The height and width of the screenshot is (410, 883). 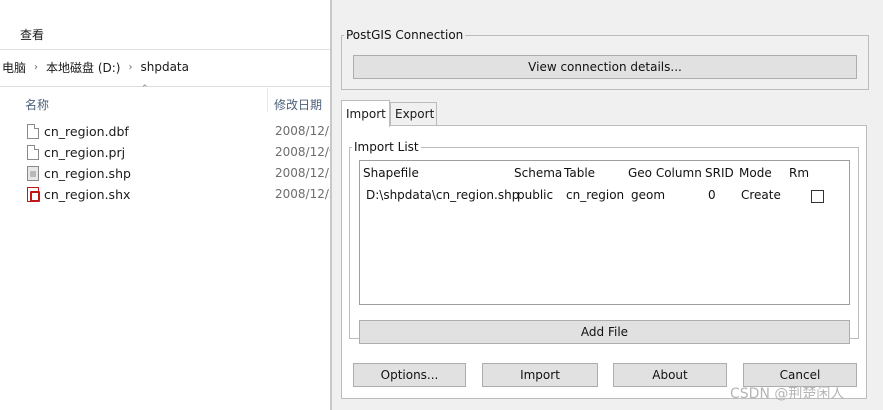 What do you see at coordinates (670, 375) in the screenshot?
I see `about-button: About` at bounding box center [670, 375].